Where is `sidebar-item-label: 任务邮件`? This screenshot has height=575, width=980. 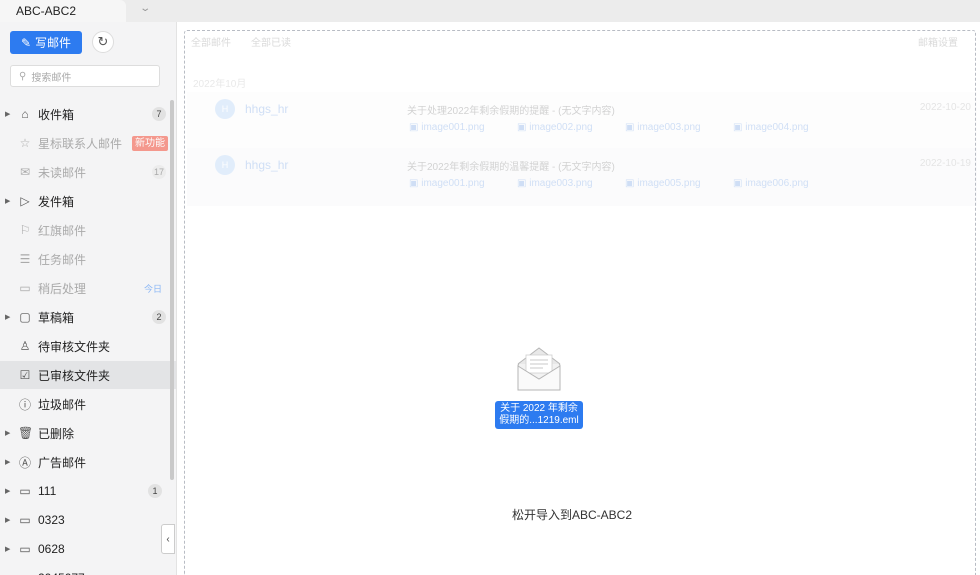 sidebar-item-label: 任务邮件 is located at coordinates (62, 259).